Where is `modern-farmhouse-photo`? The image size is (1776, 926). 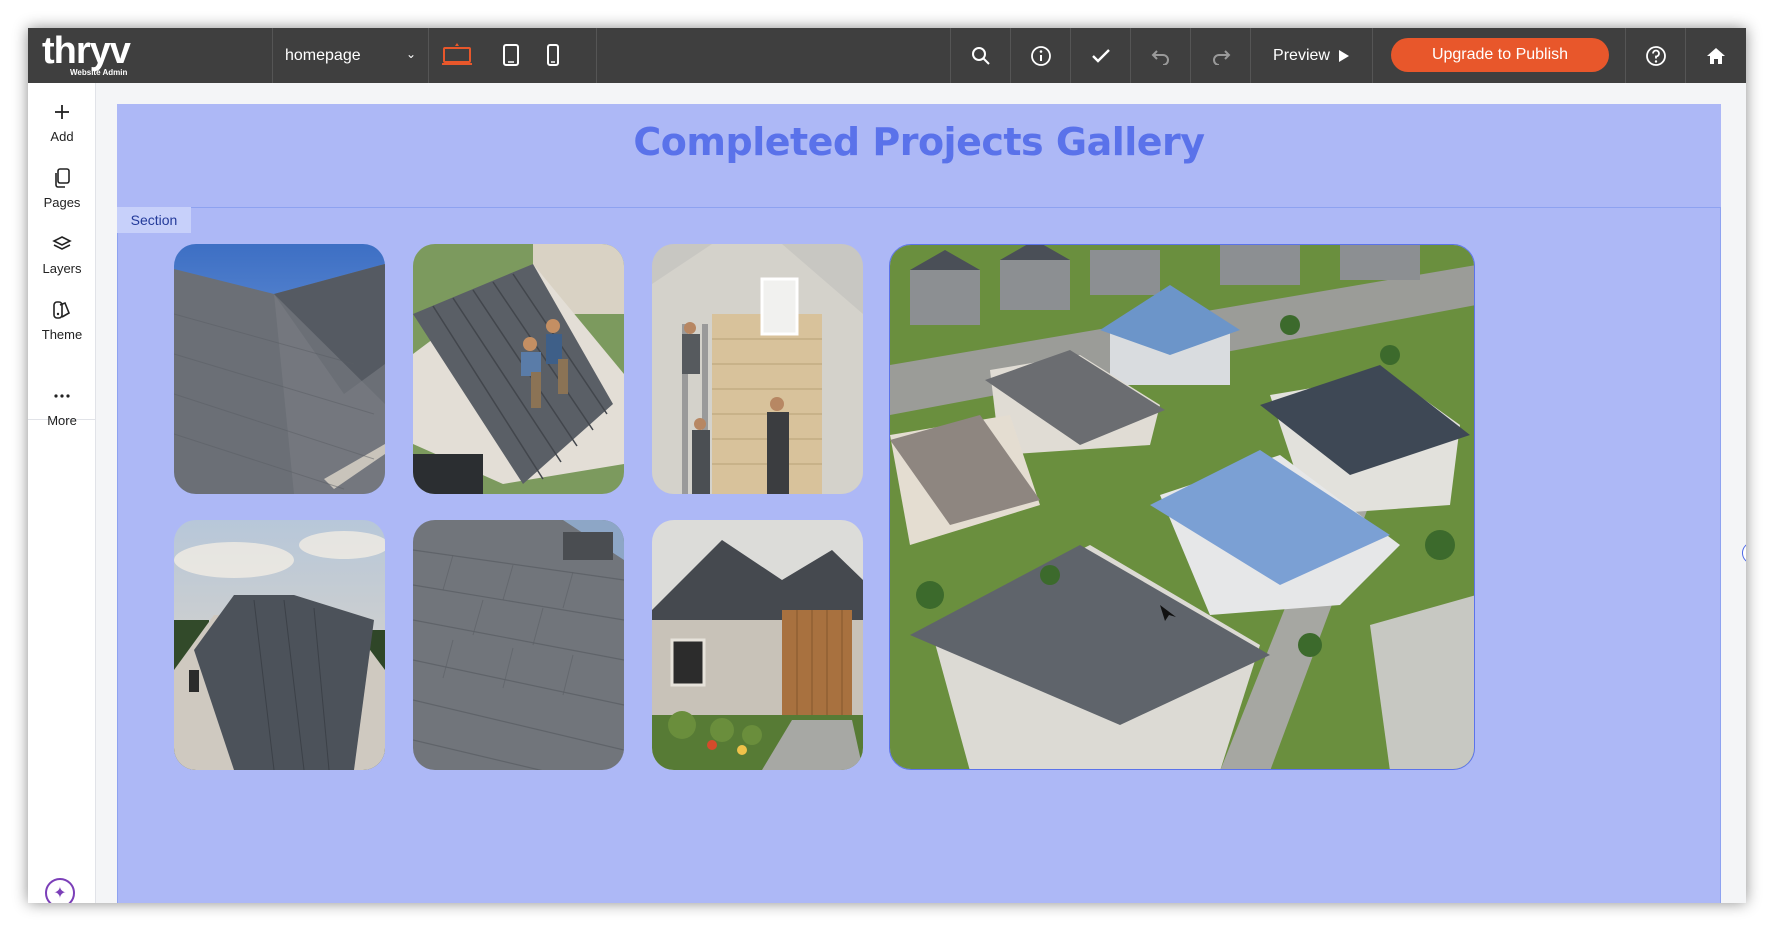
modern-farmhouse-photo is located at coordinates (757, 645).